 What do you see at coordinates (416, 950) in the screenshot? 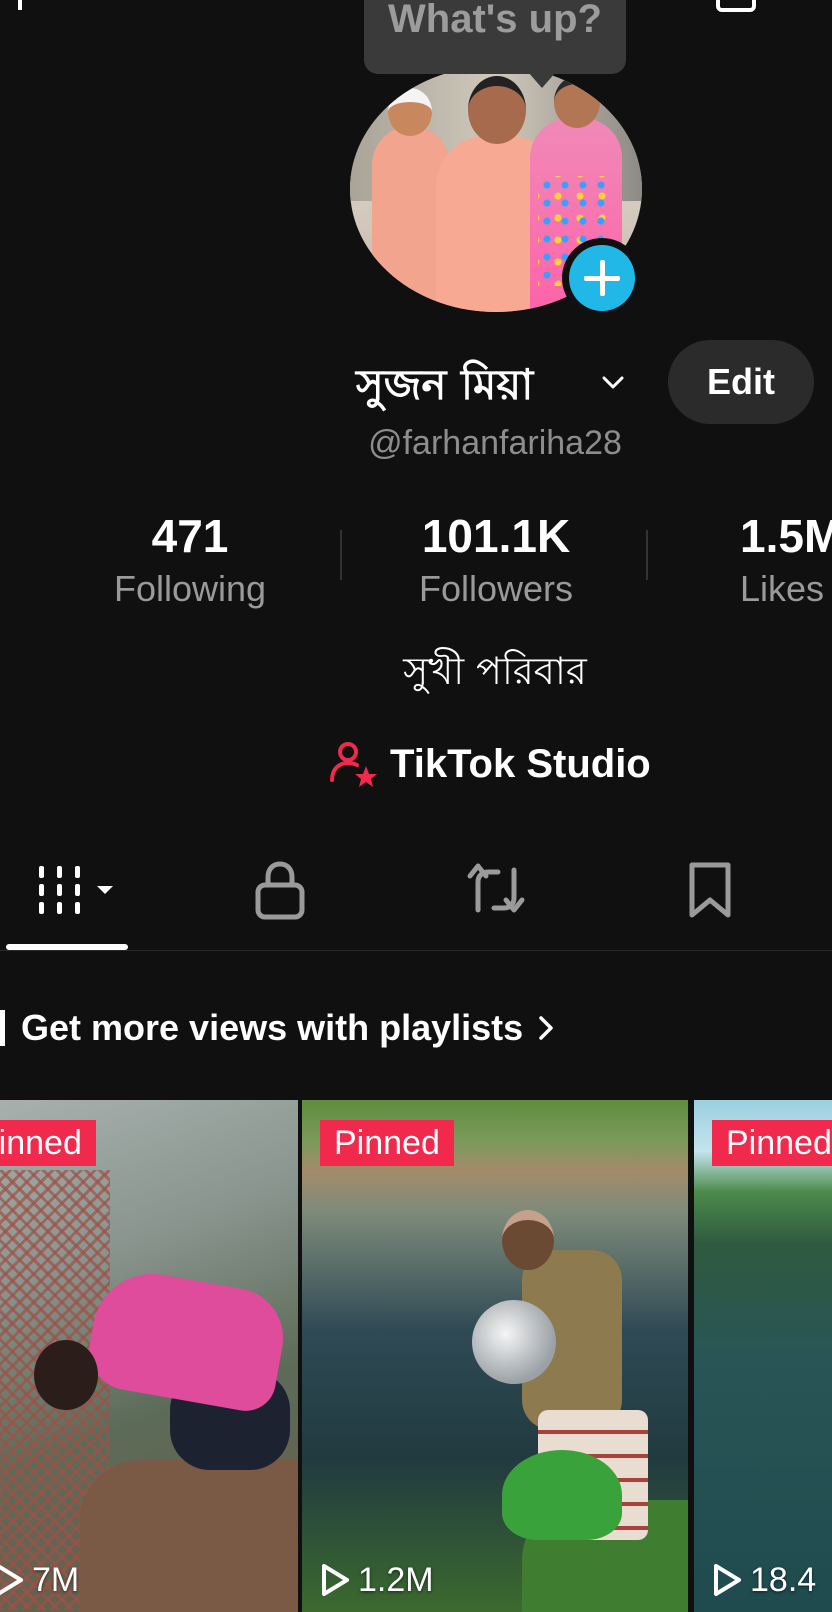
I see `tab-divider` at bounding box center [416, 950].